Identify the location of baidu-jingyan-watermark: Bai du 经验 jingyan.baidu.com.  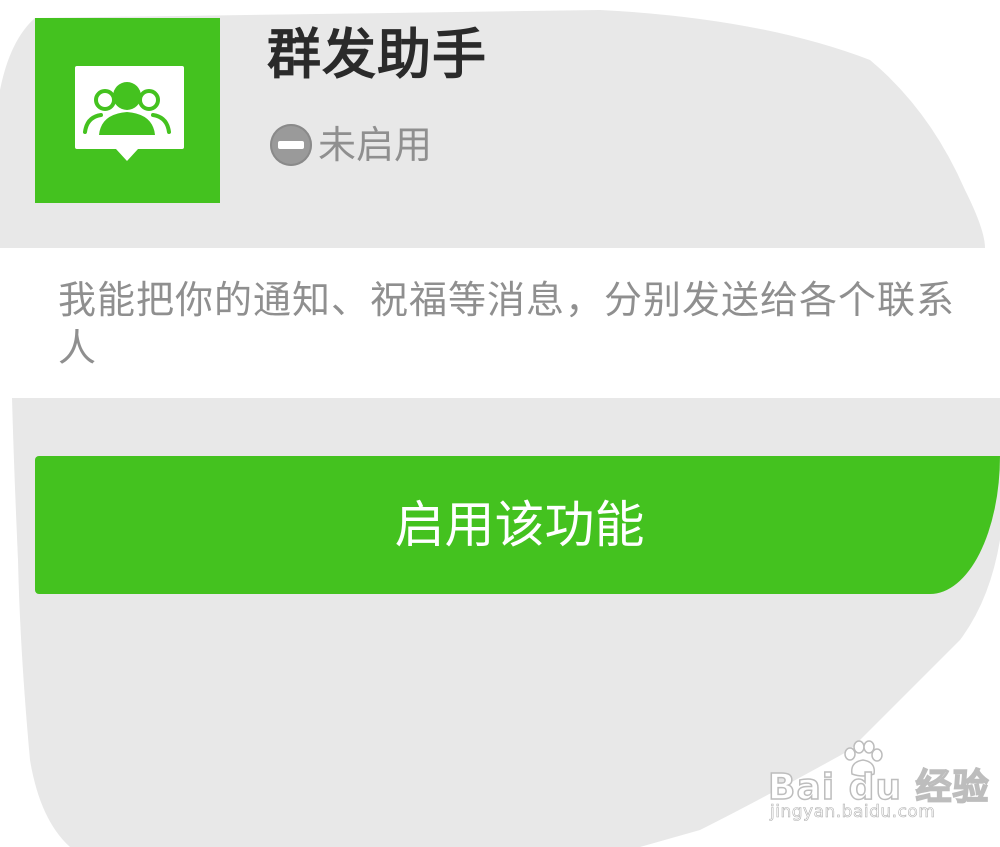
(878, 785).